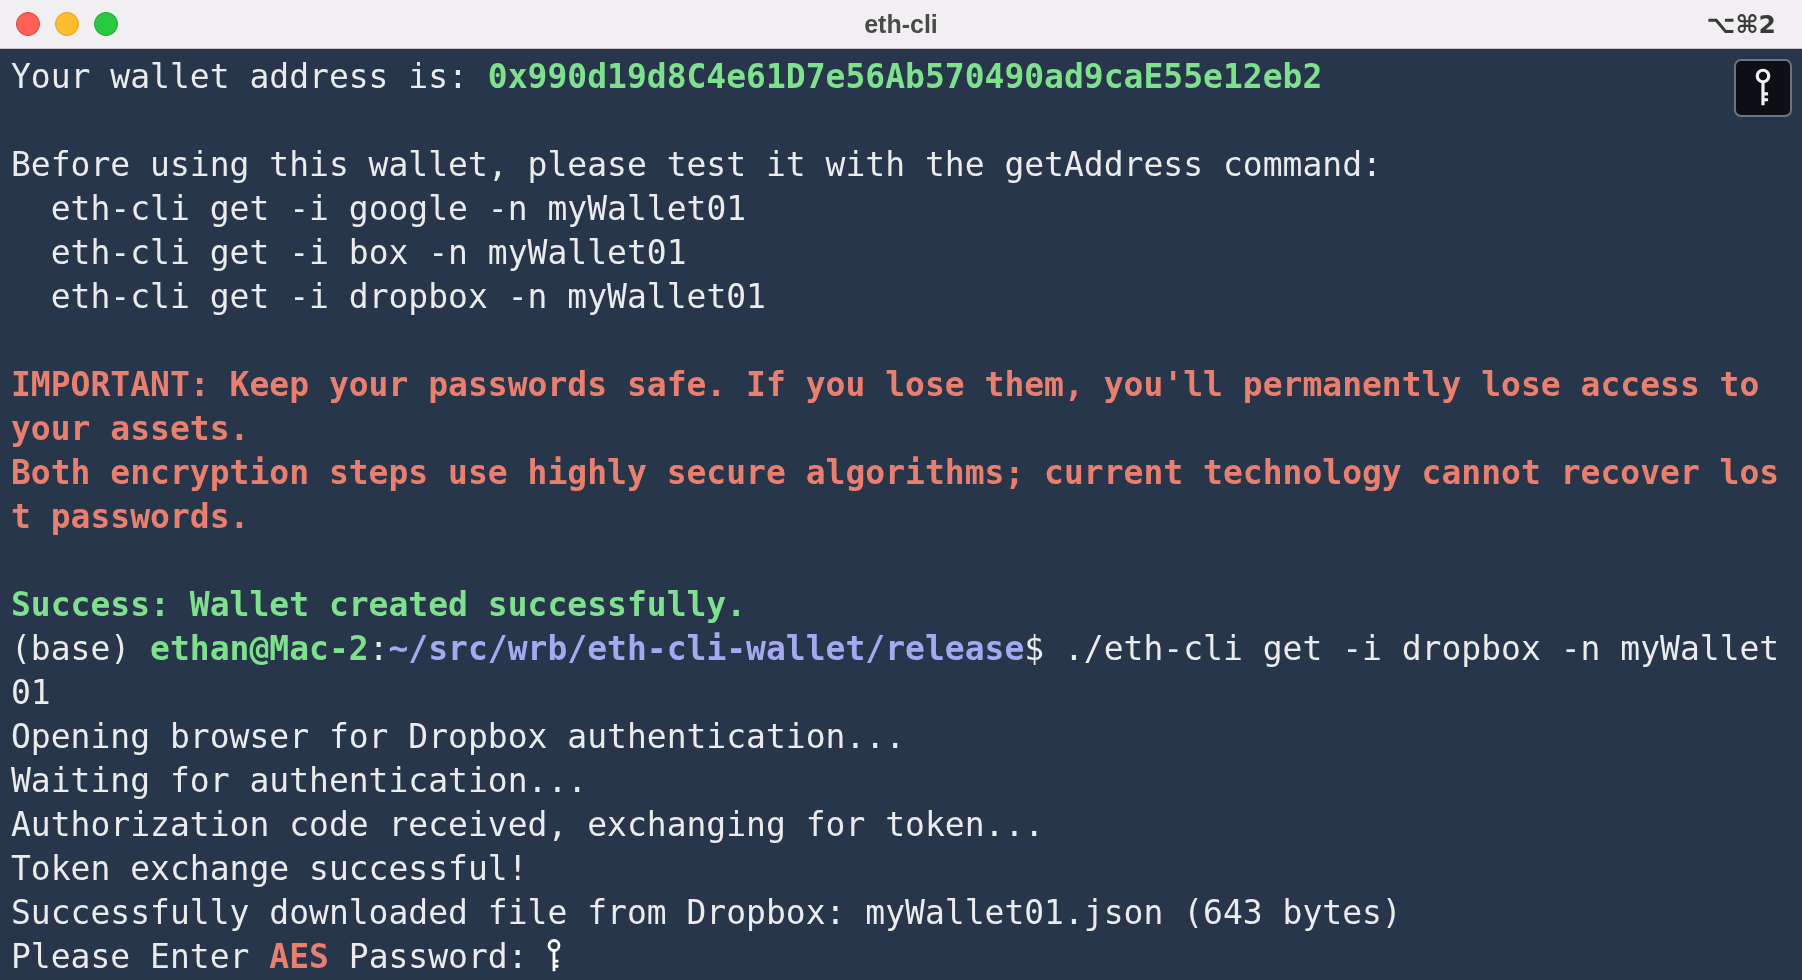 The height and width of the screenshot is (980, 1802). I want to click on output-text: eth-cli get -i dropbox -n myWallet01, so click(407, 296).